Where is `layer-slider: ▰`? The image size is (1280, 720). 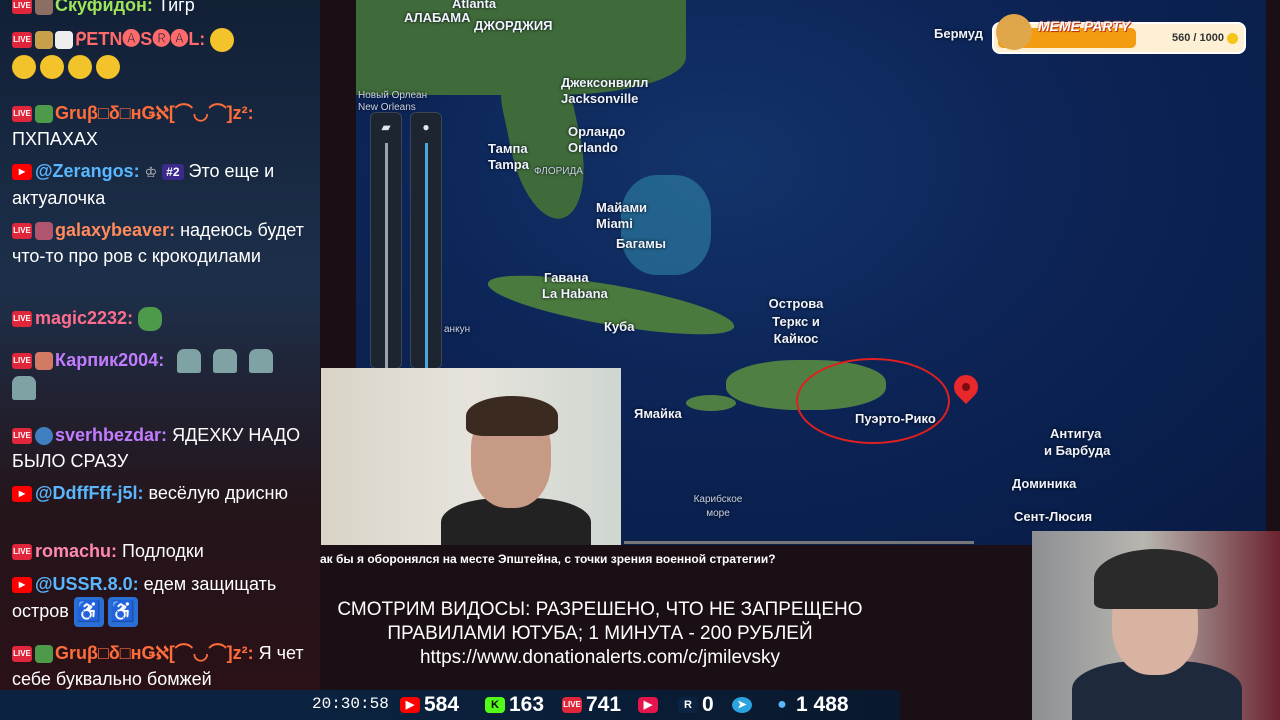
layer-slider: ▰ is located at coordinates (386, 240).